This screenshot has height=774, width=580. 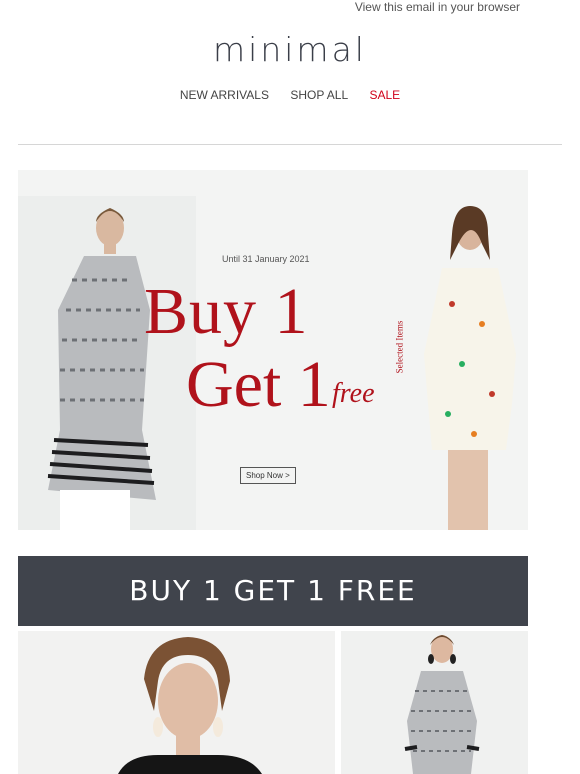 What do you see at coordinates (353, 393) in the screenshot?
I see `promo-free-text: free` at bounding box center [353, 393].